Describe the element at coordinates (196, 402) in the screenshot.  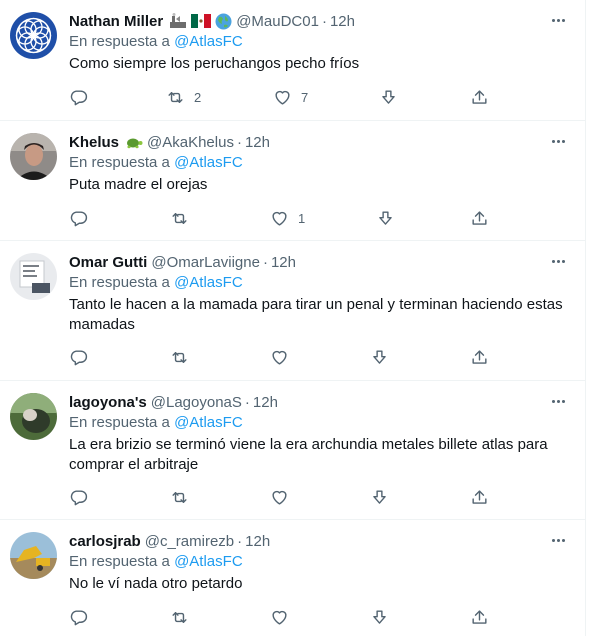
I see `handle: @LagoyonaS` at that location.